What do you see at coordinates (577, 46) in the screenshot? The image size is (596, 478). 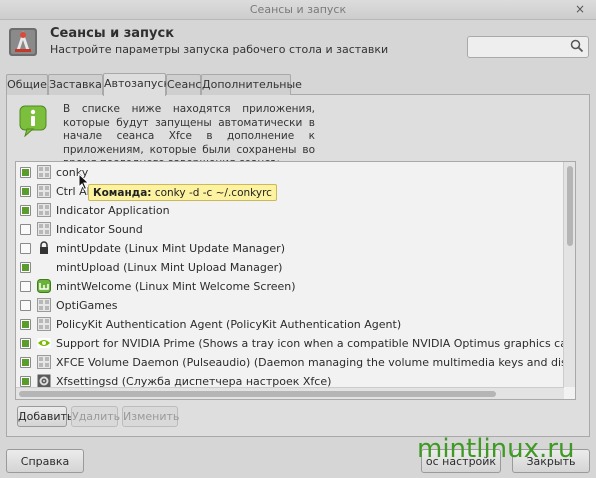 I see `search-icon` at bounding box center [577, 46].